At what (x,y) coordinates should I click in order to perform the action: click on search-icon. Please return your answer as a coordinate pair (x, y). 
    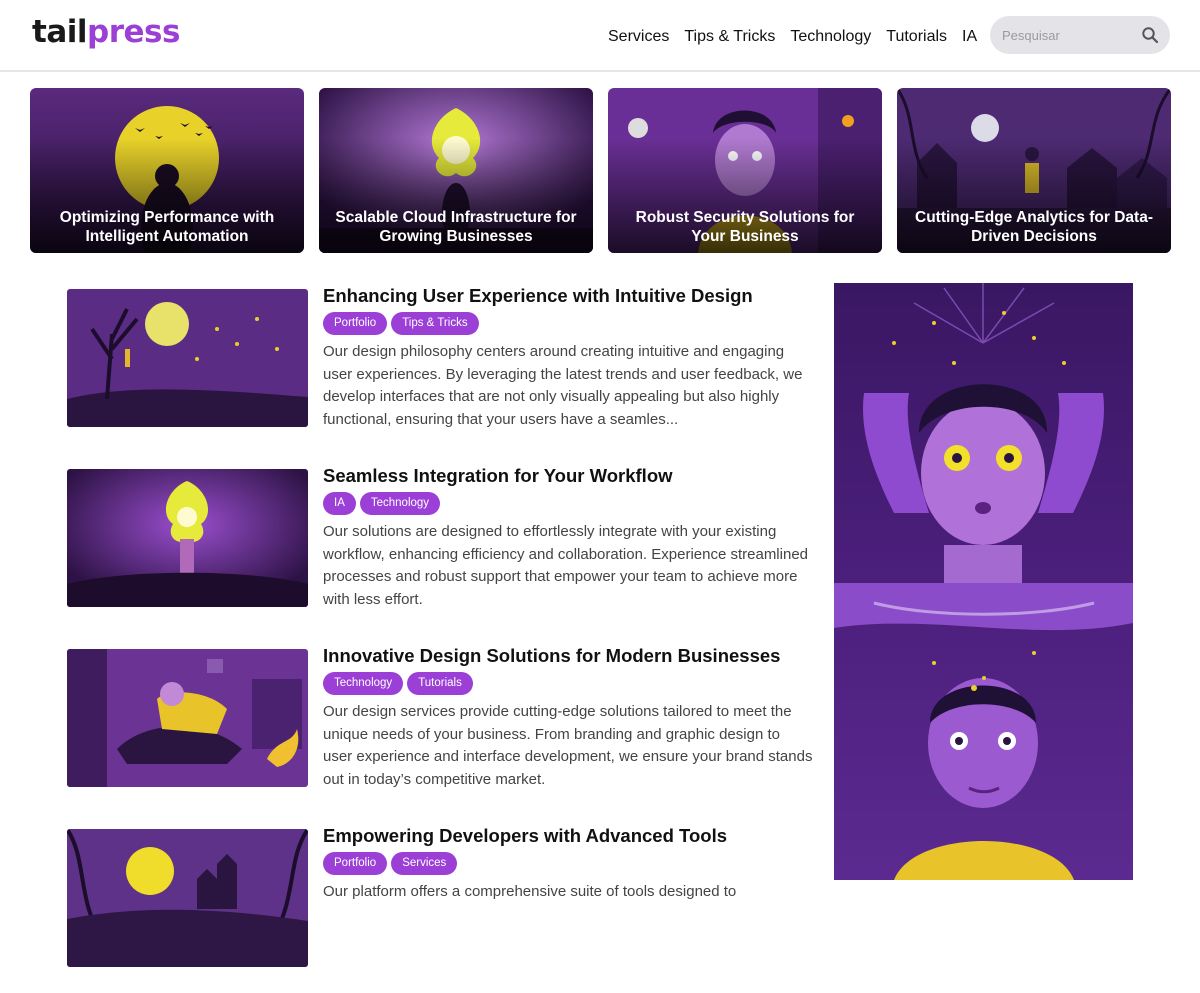
    Looking at the image, I should click on (1150, 35).